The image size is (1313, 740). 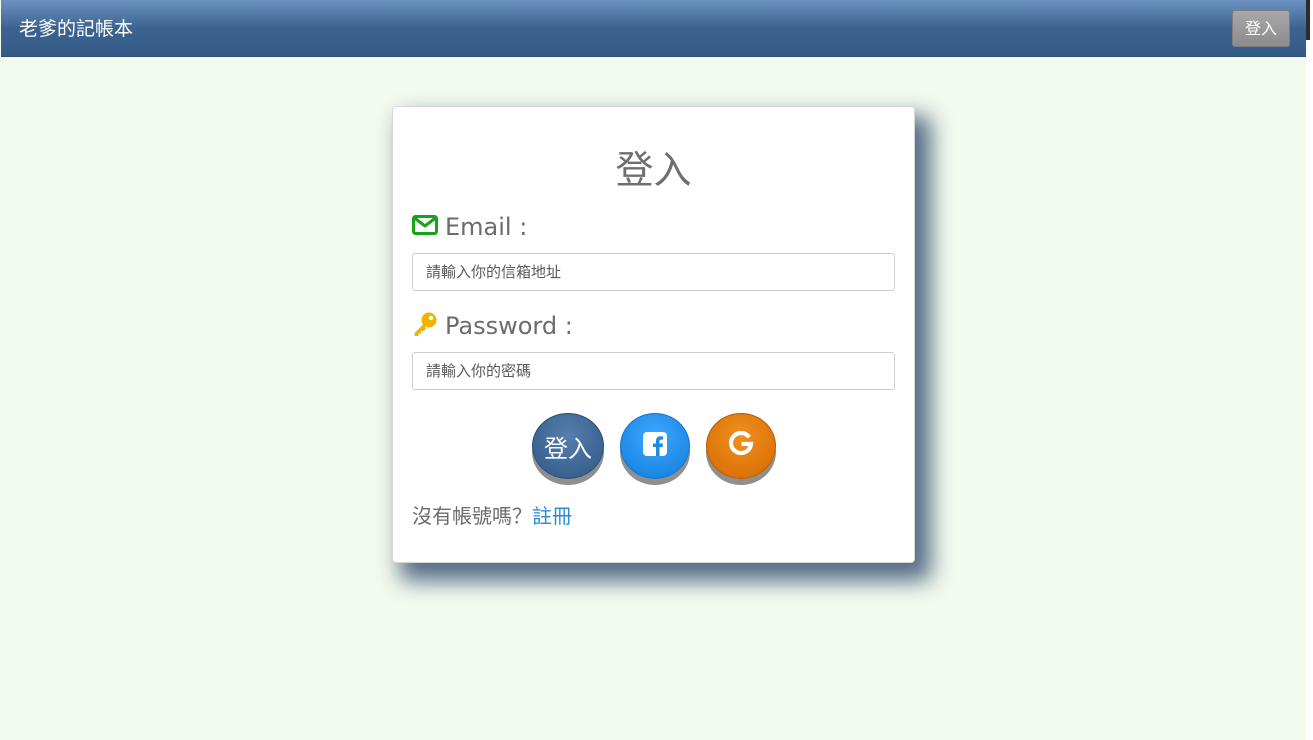 I want to click on signup-prompt: 沒有帳號嗎？註冊, so click(x=492, y=514).